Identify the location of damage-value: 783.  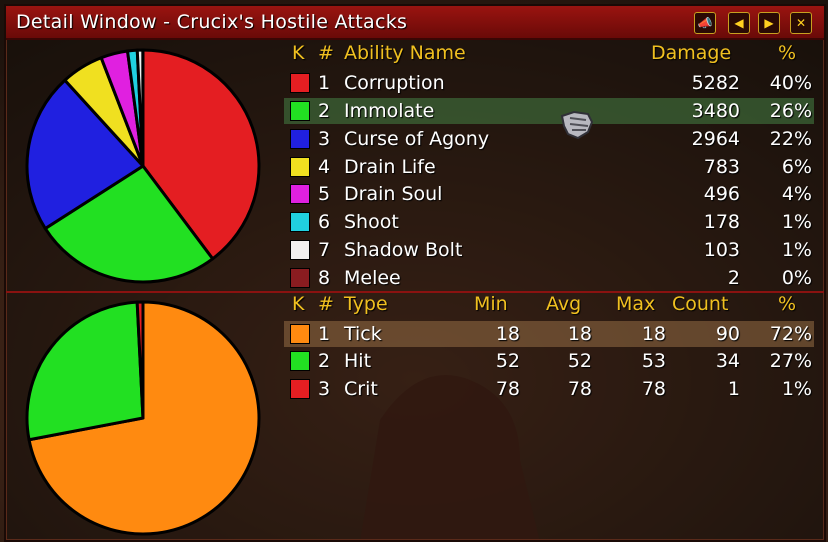
(721, 167).